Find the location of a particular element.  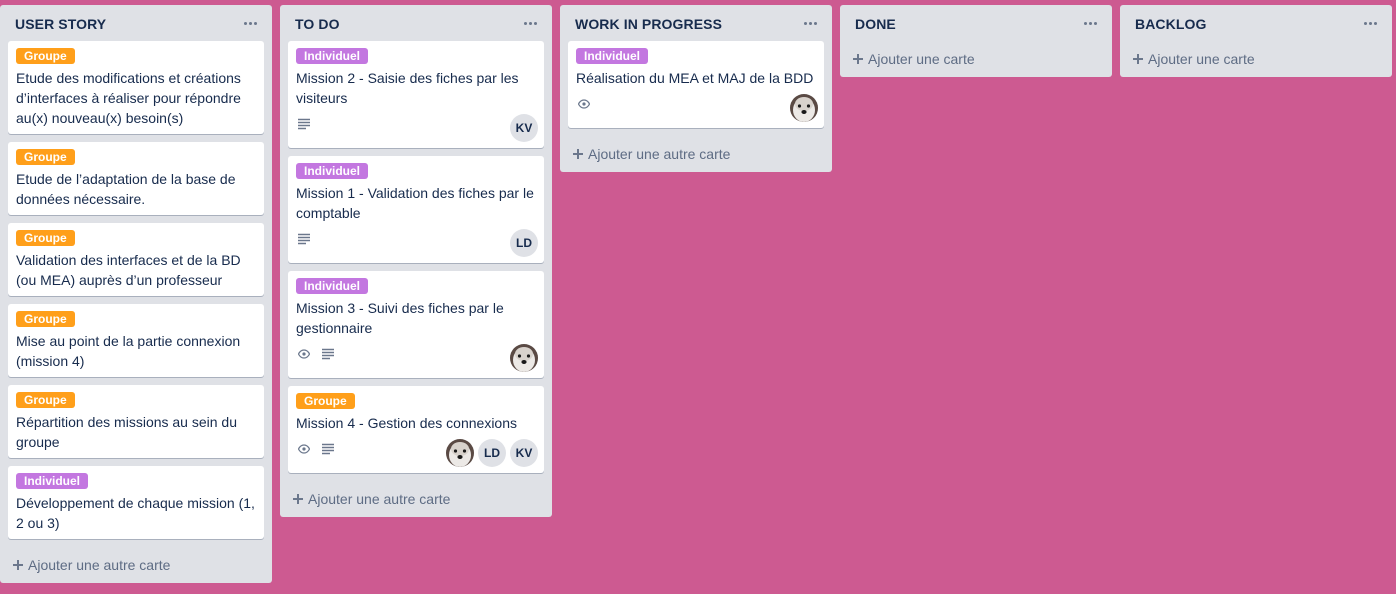

list-header: BACKLOG is located at coordinates (1256, 23).